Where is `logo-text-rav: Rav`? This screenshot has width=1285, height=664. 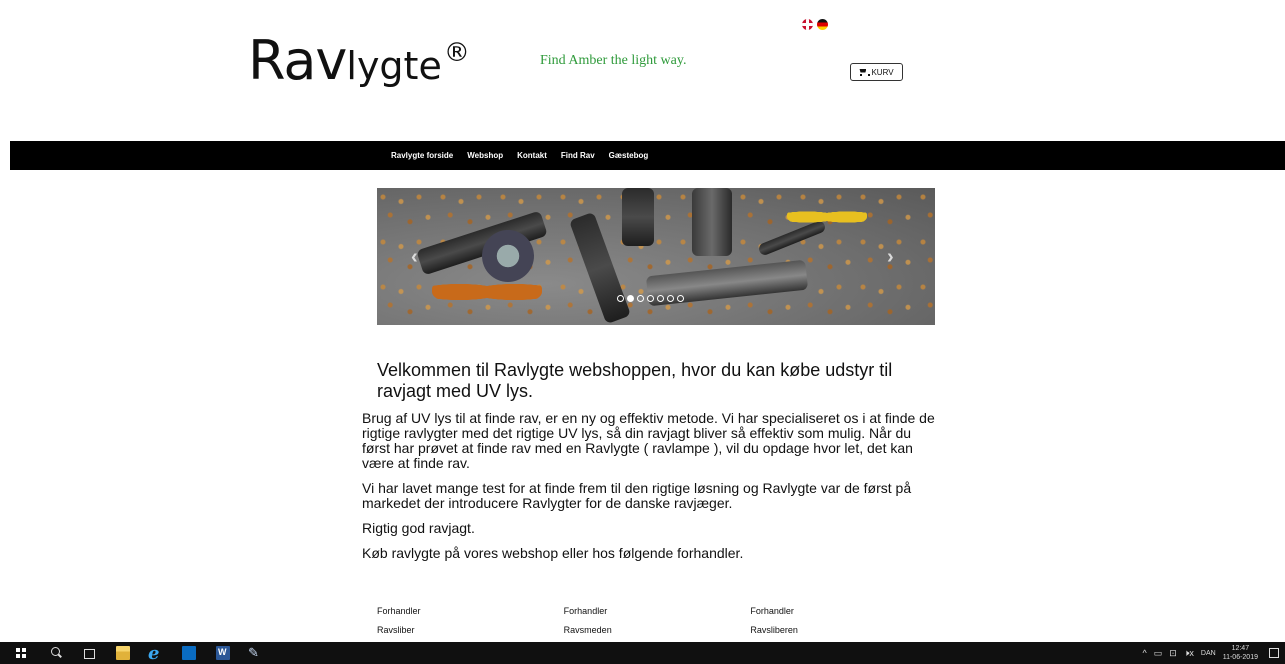
logo-text-rav: Rav is located at coordinates (297, 60).